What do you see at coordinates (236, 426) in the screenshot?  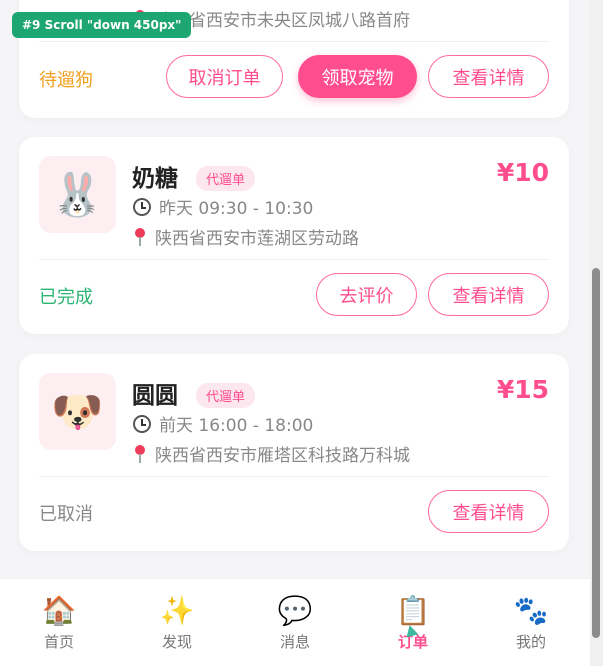 I see `time-text: 前天 16:00 - 18:00` at bounding box center [236, 426].